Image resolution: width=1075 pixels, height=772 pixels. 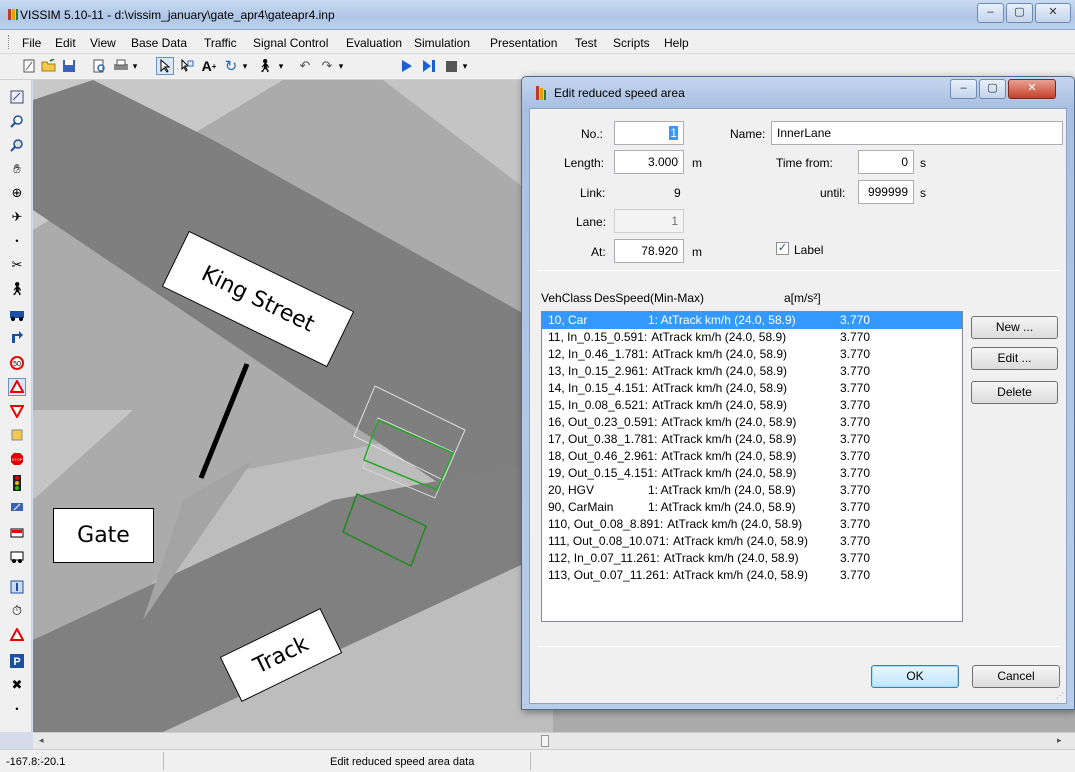 What do you see at coordinates (586, 43) in the screenshot?
I see `menu-test: Test` at bounding box center [586, 43].